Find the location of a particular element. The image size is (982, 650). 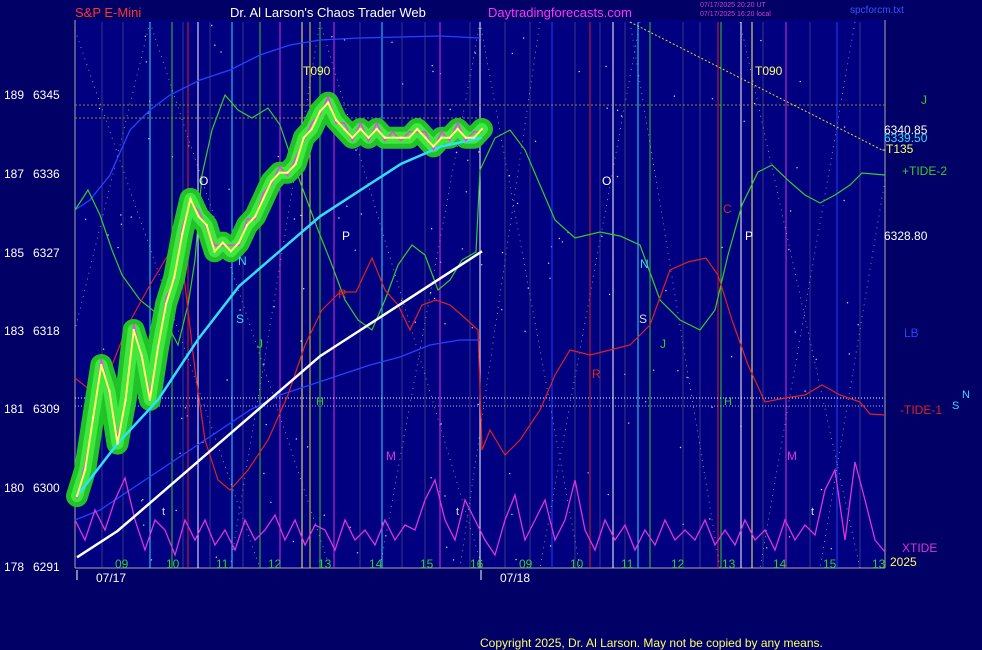

hour-tick-label: 15 is located at coordinates (830, 564).